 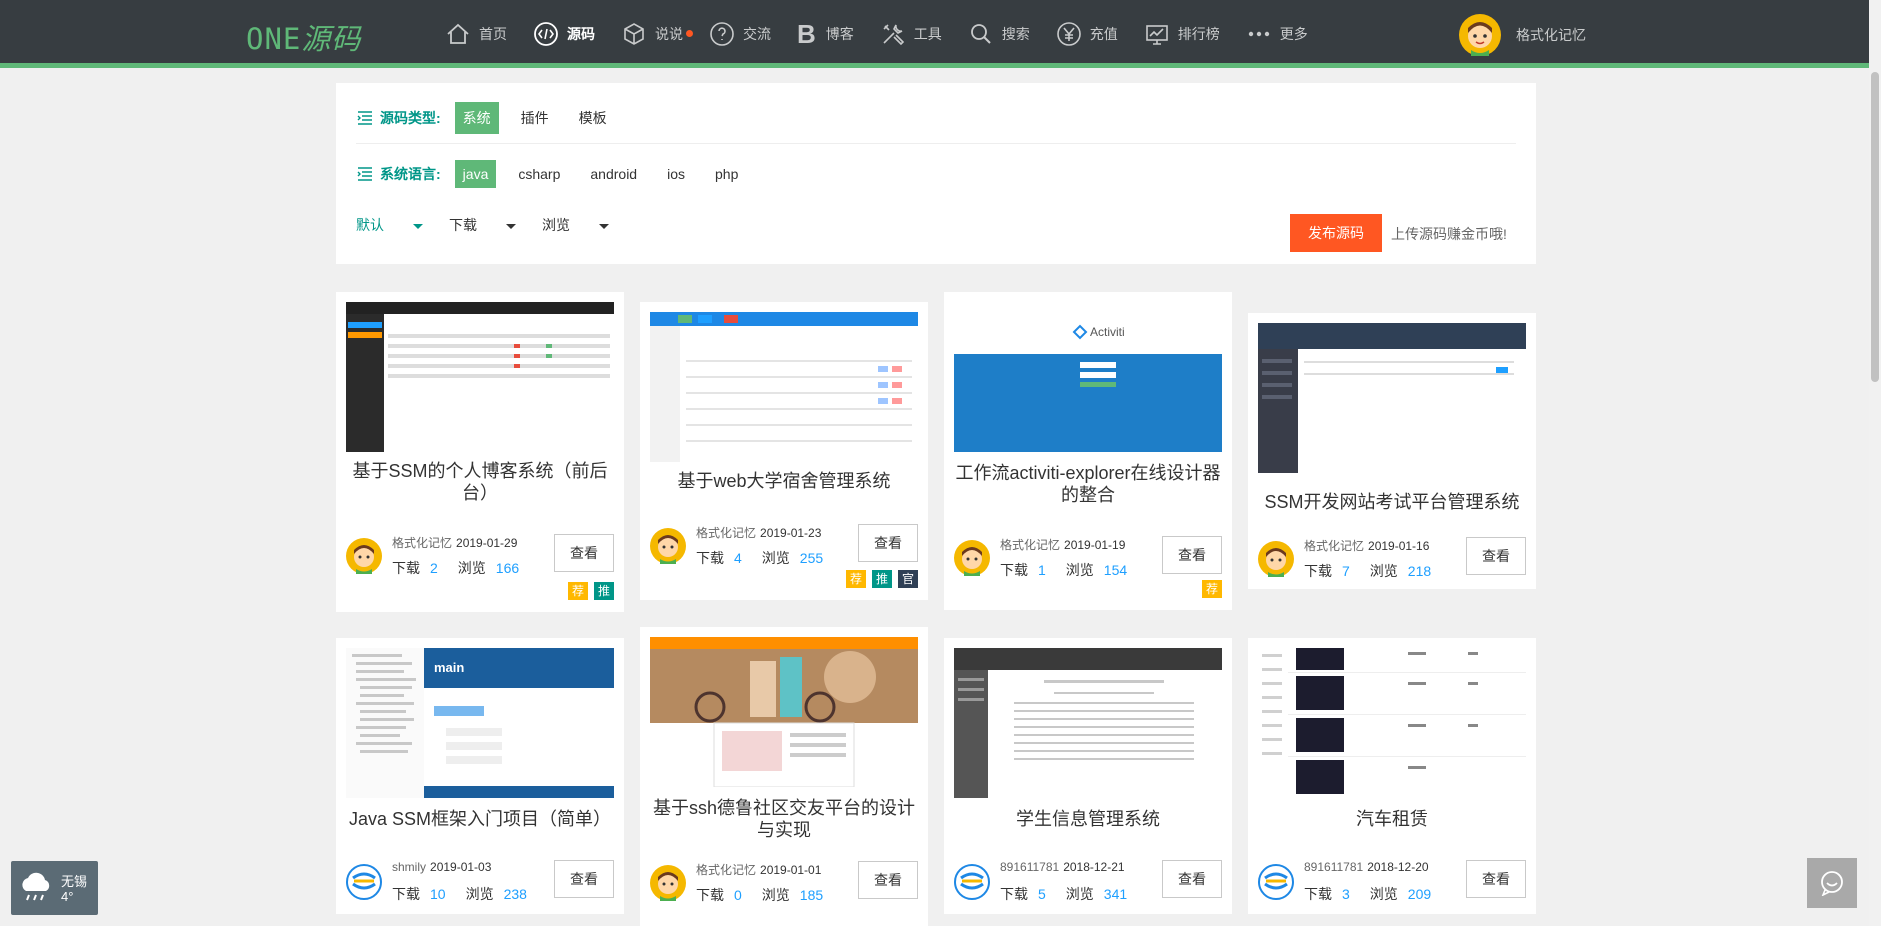 What do you see at coordinates (482, 225) in the screenshot?
I see `sort-downloads: 下载` at bounding box center [482, 225].